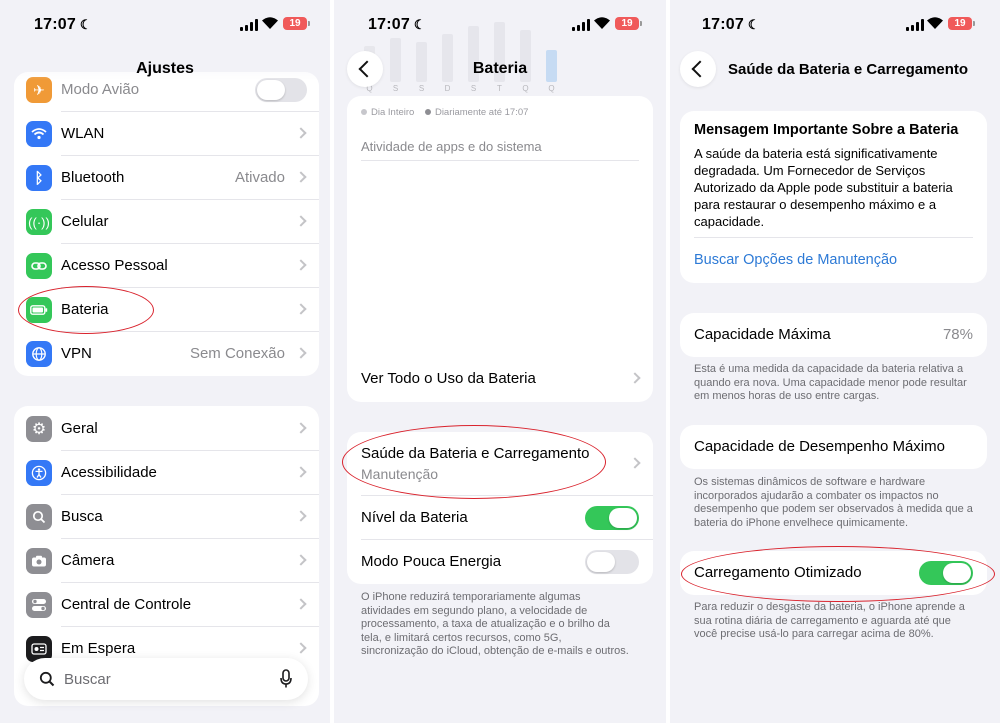 The width and height of the screenshot is (1000, 723). Describe the element at coordinates (499, 88) in the screenshot. I see `chart-day-label: T` at that location.